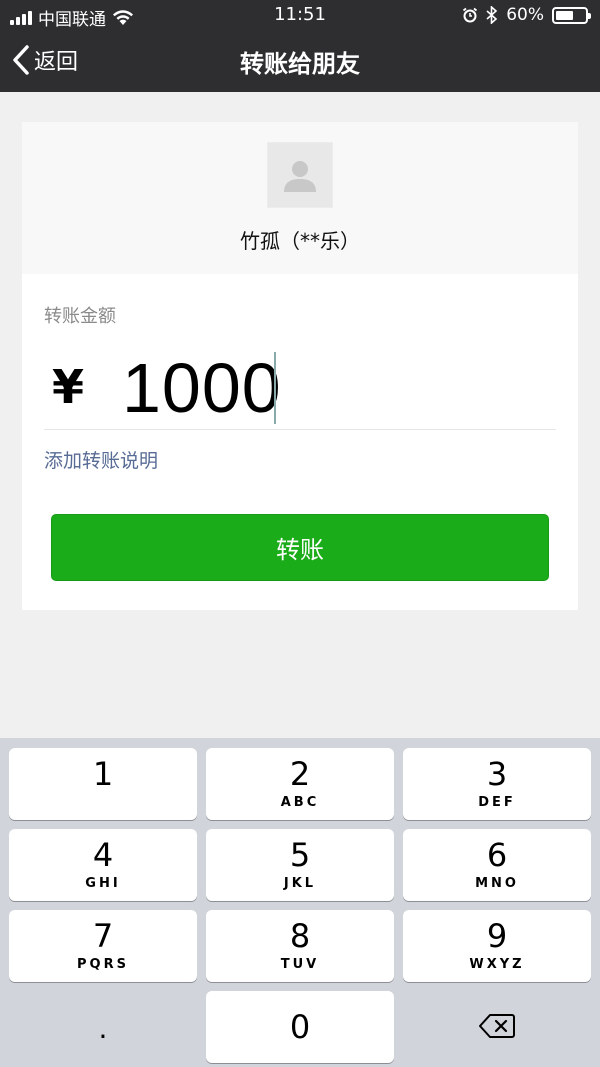 The image size is (600, 1067). I want to click on top-bar: 中国联通 11:51 60% 返回 转账给朋友, so click(300, 46).